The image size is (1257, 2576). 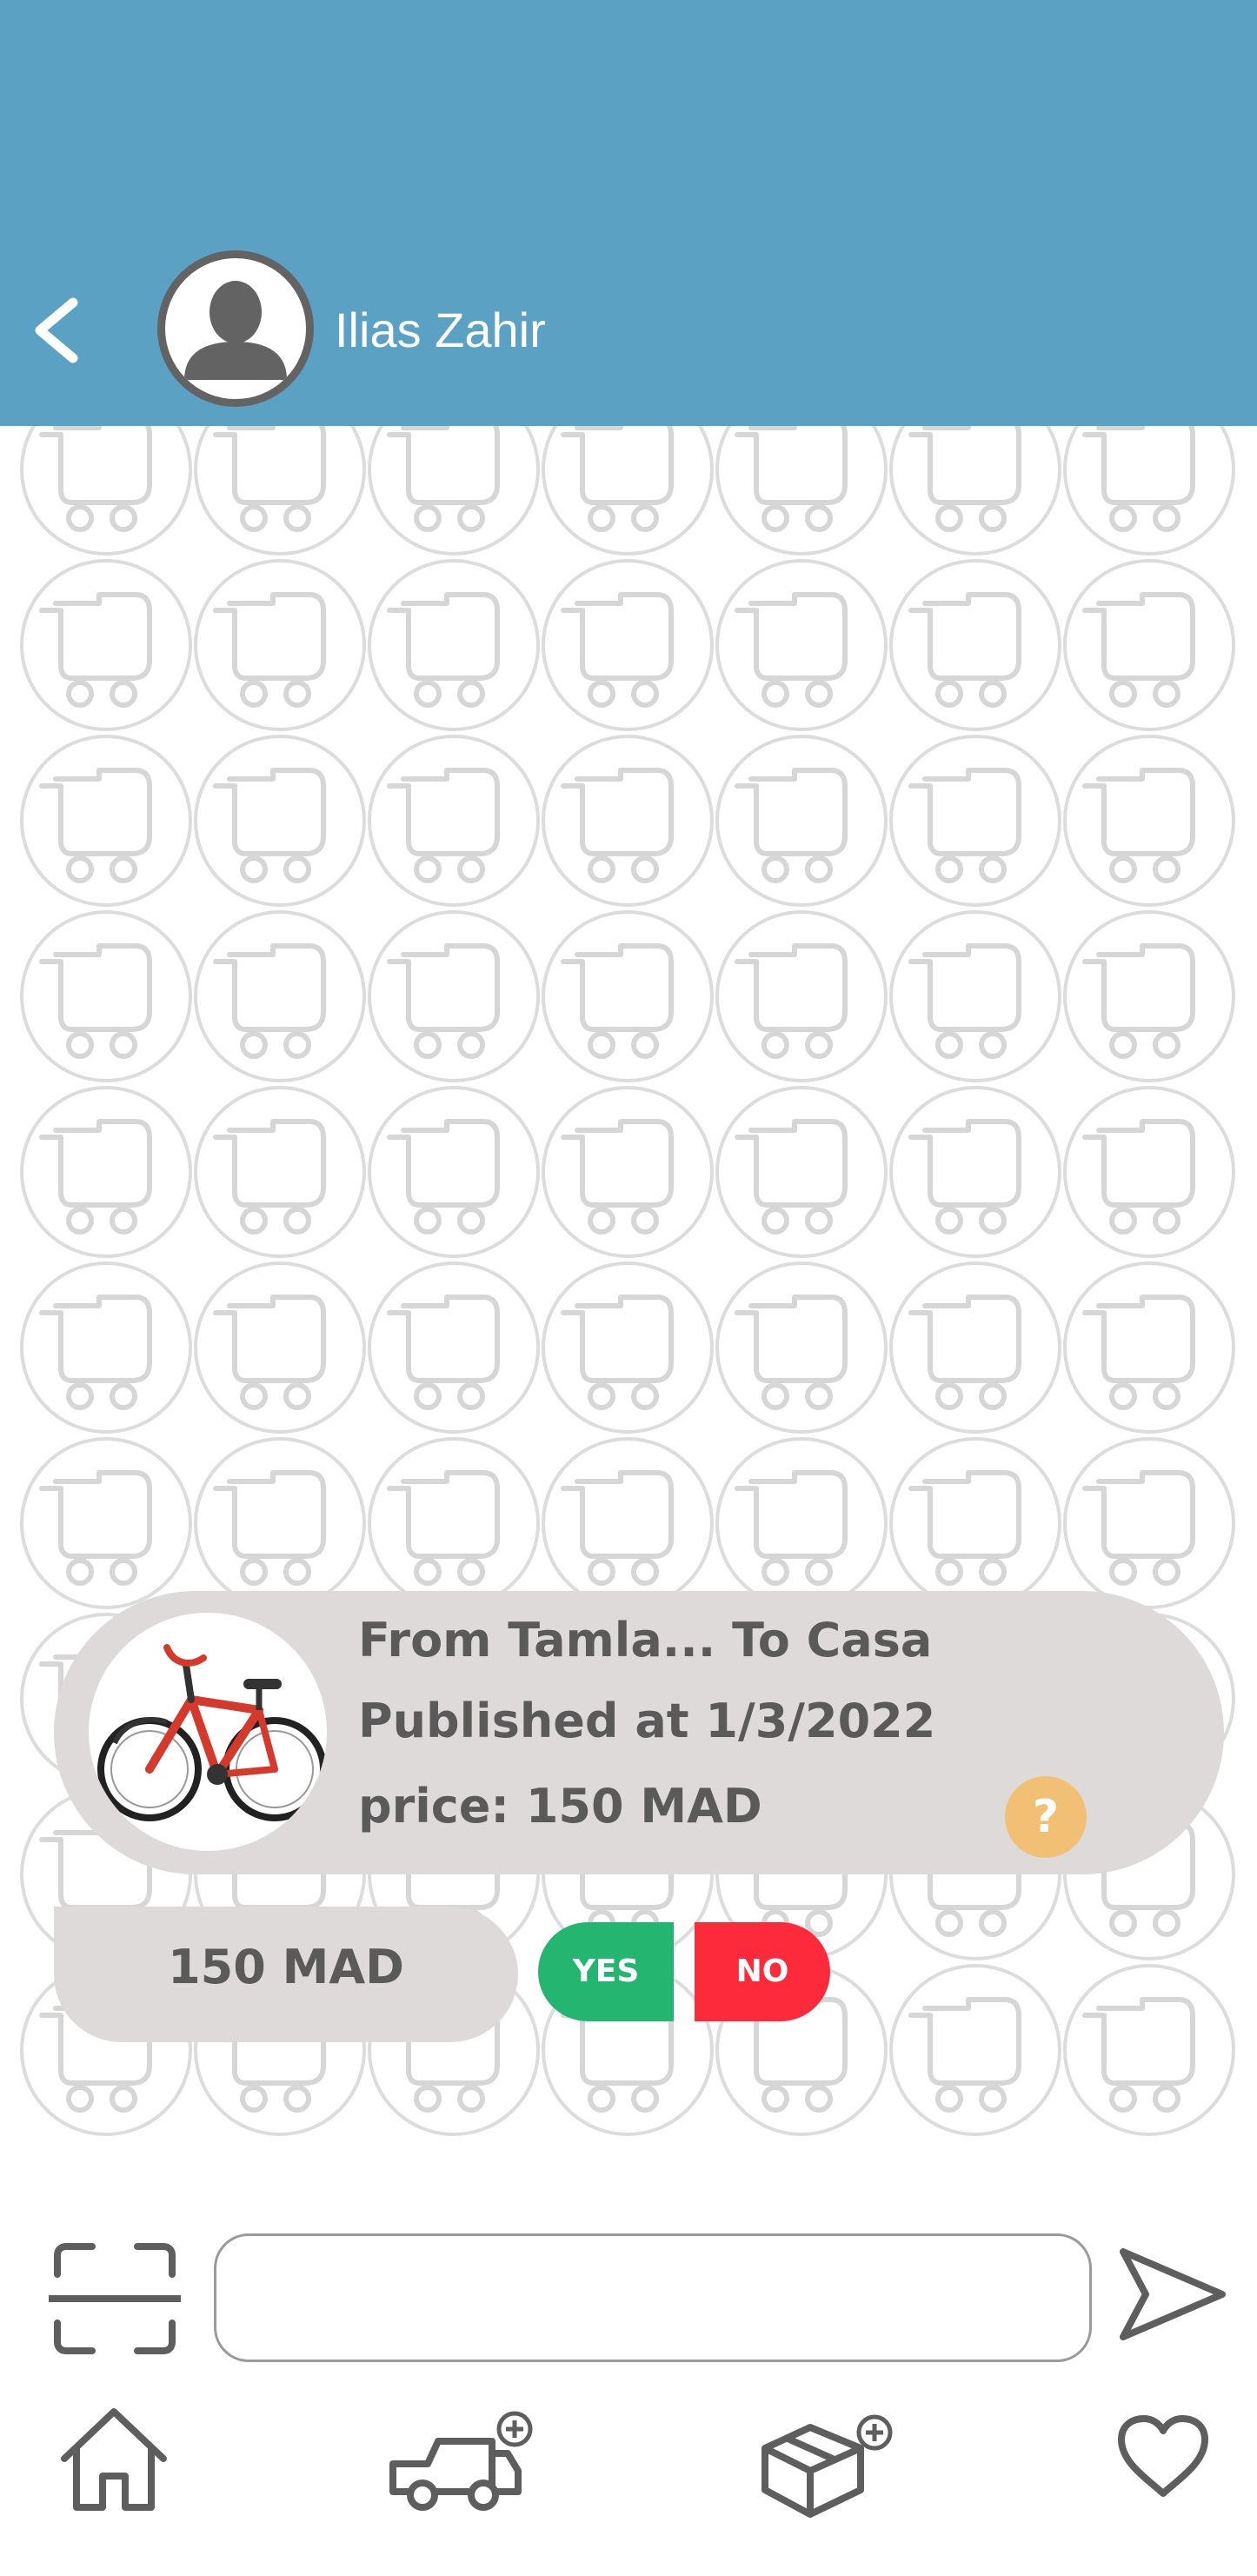 I want to click on add-package-icon, so click(x=827, y=2466).